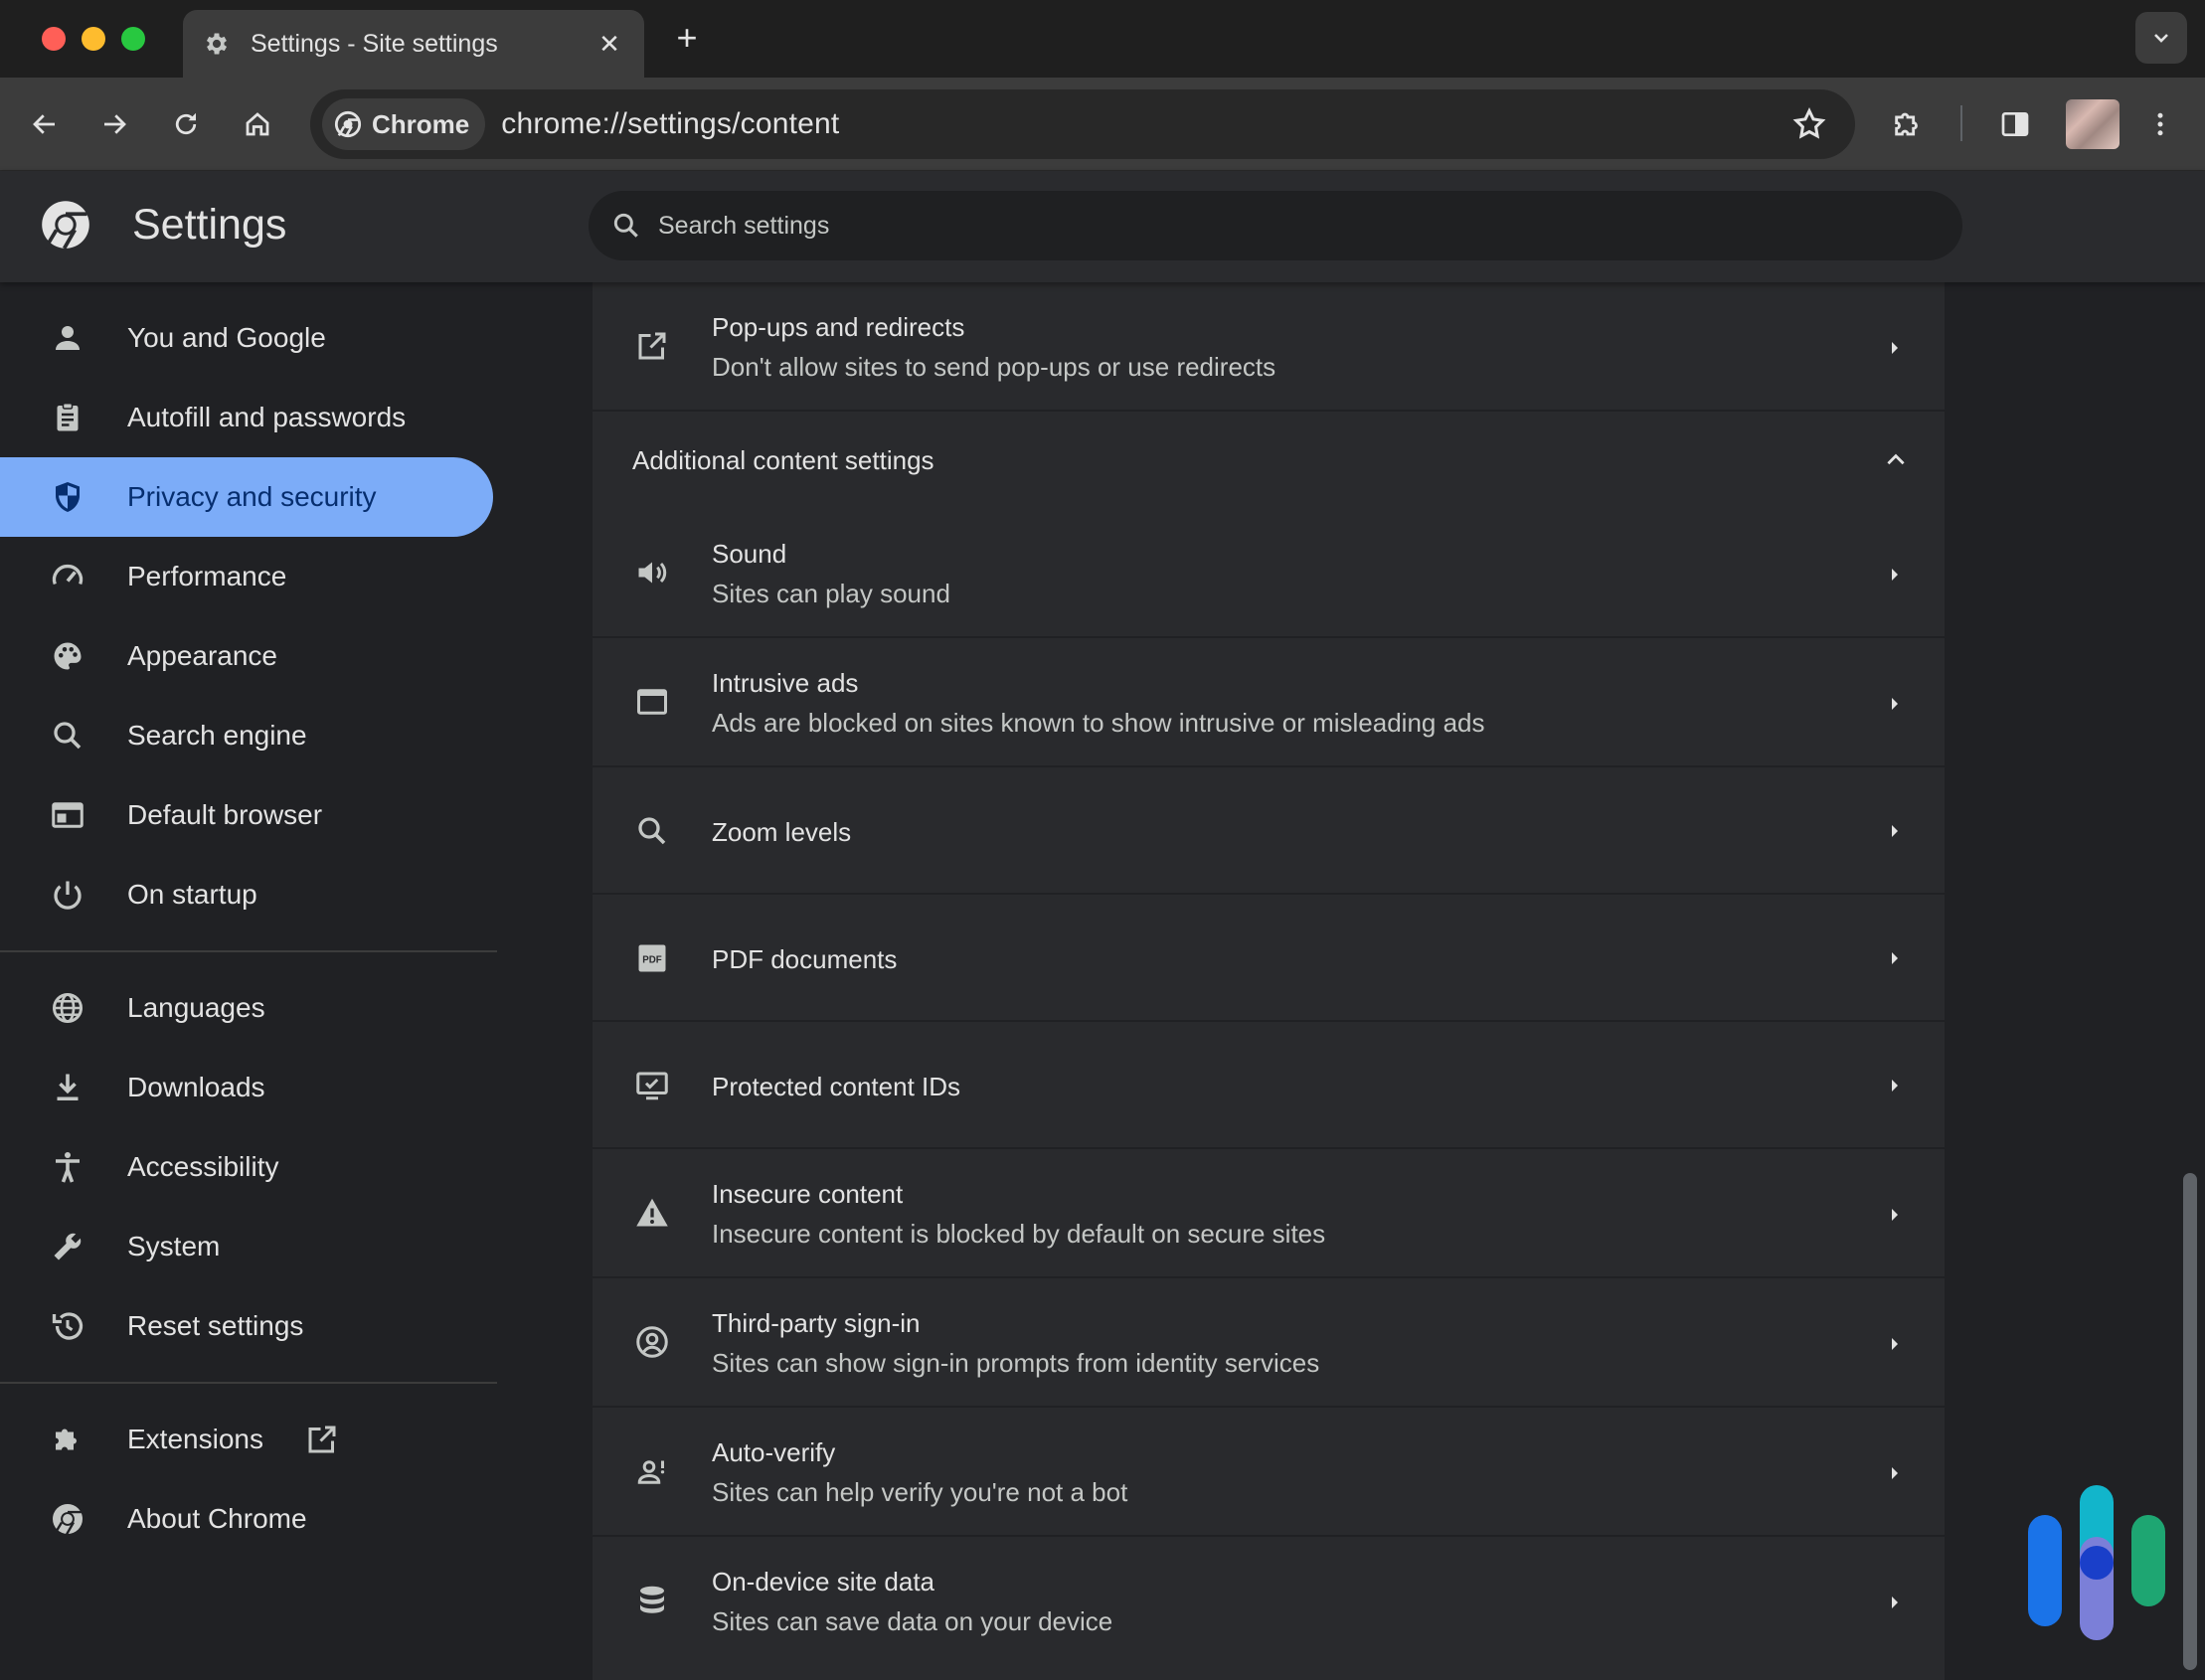 Image resolution: width=2205 pixels, height=1680 pixels. What do you see at coordinates (246, 1087) in the screenshot?
I see `sidebar-item-downloads: Downloads` at bounding box center [246, 1087].